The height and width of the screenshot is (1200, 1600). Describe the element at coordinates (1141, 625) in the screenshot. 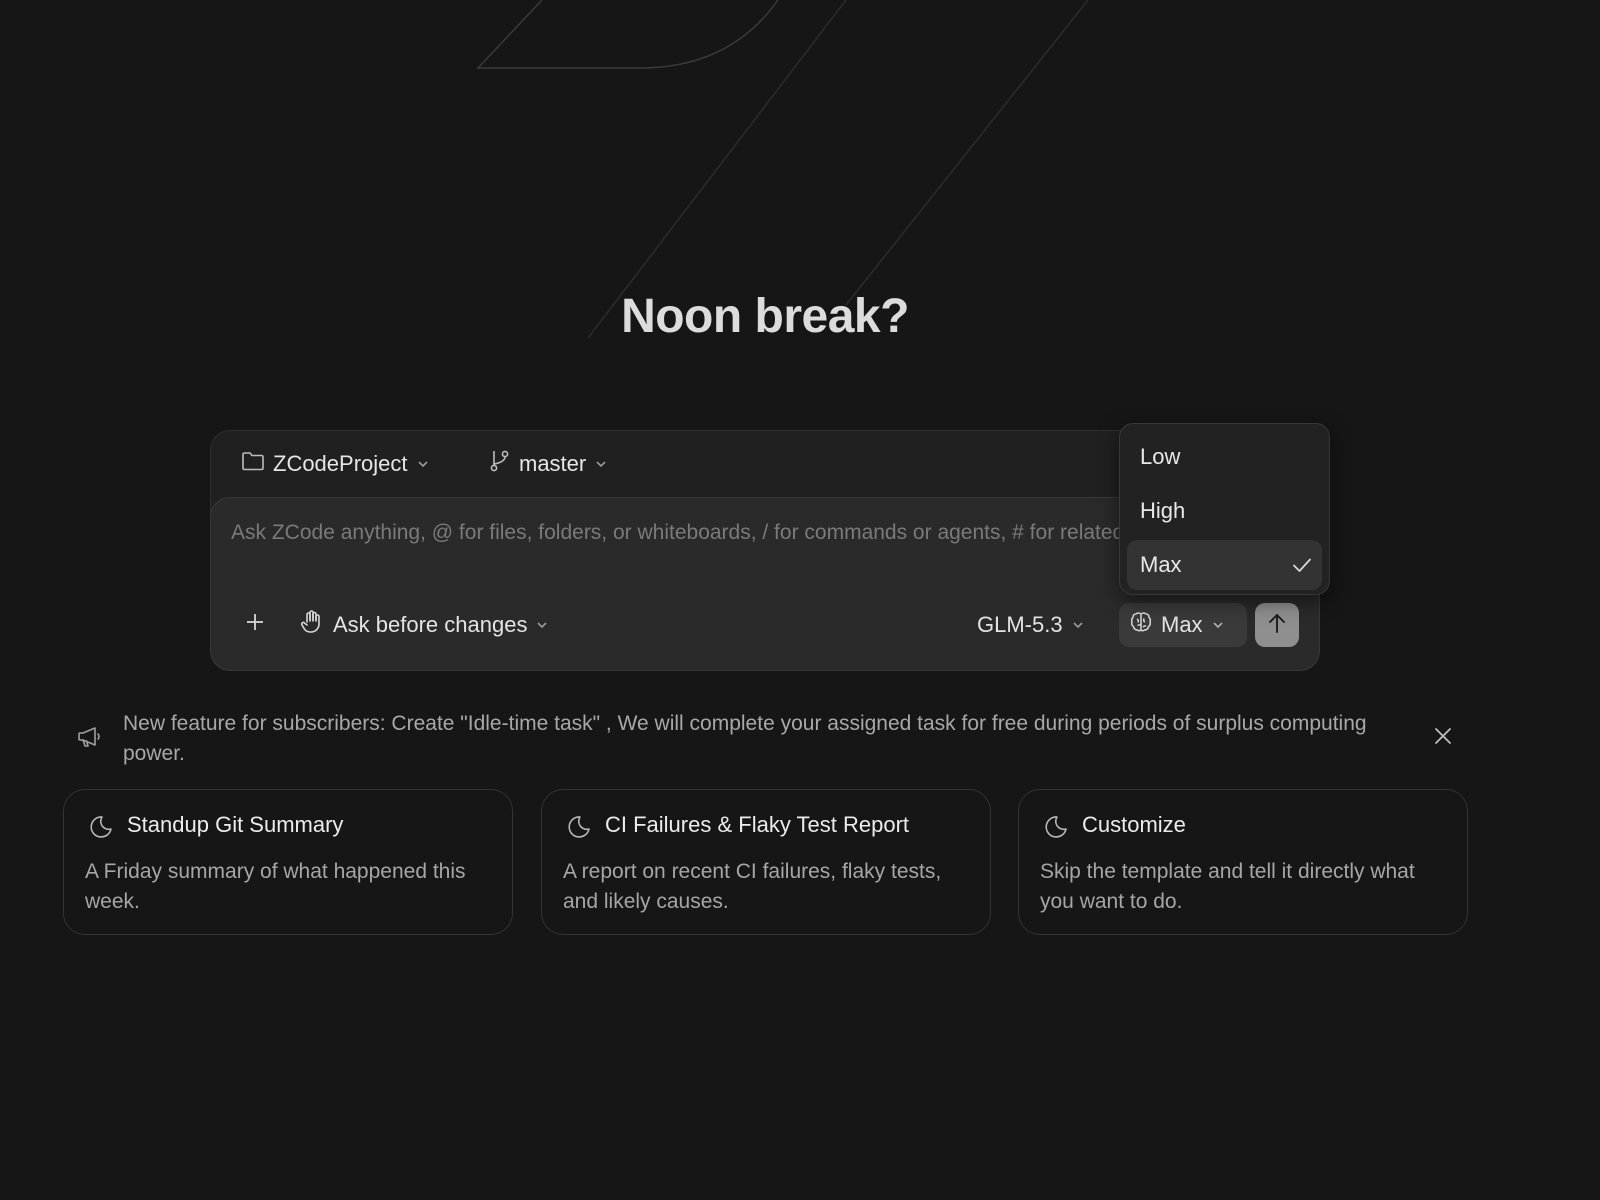

I see `brain-icon` at that location.